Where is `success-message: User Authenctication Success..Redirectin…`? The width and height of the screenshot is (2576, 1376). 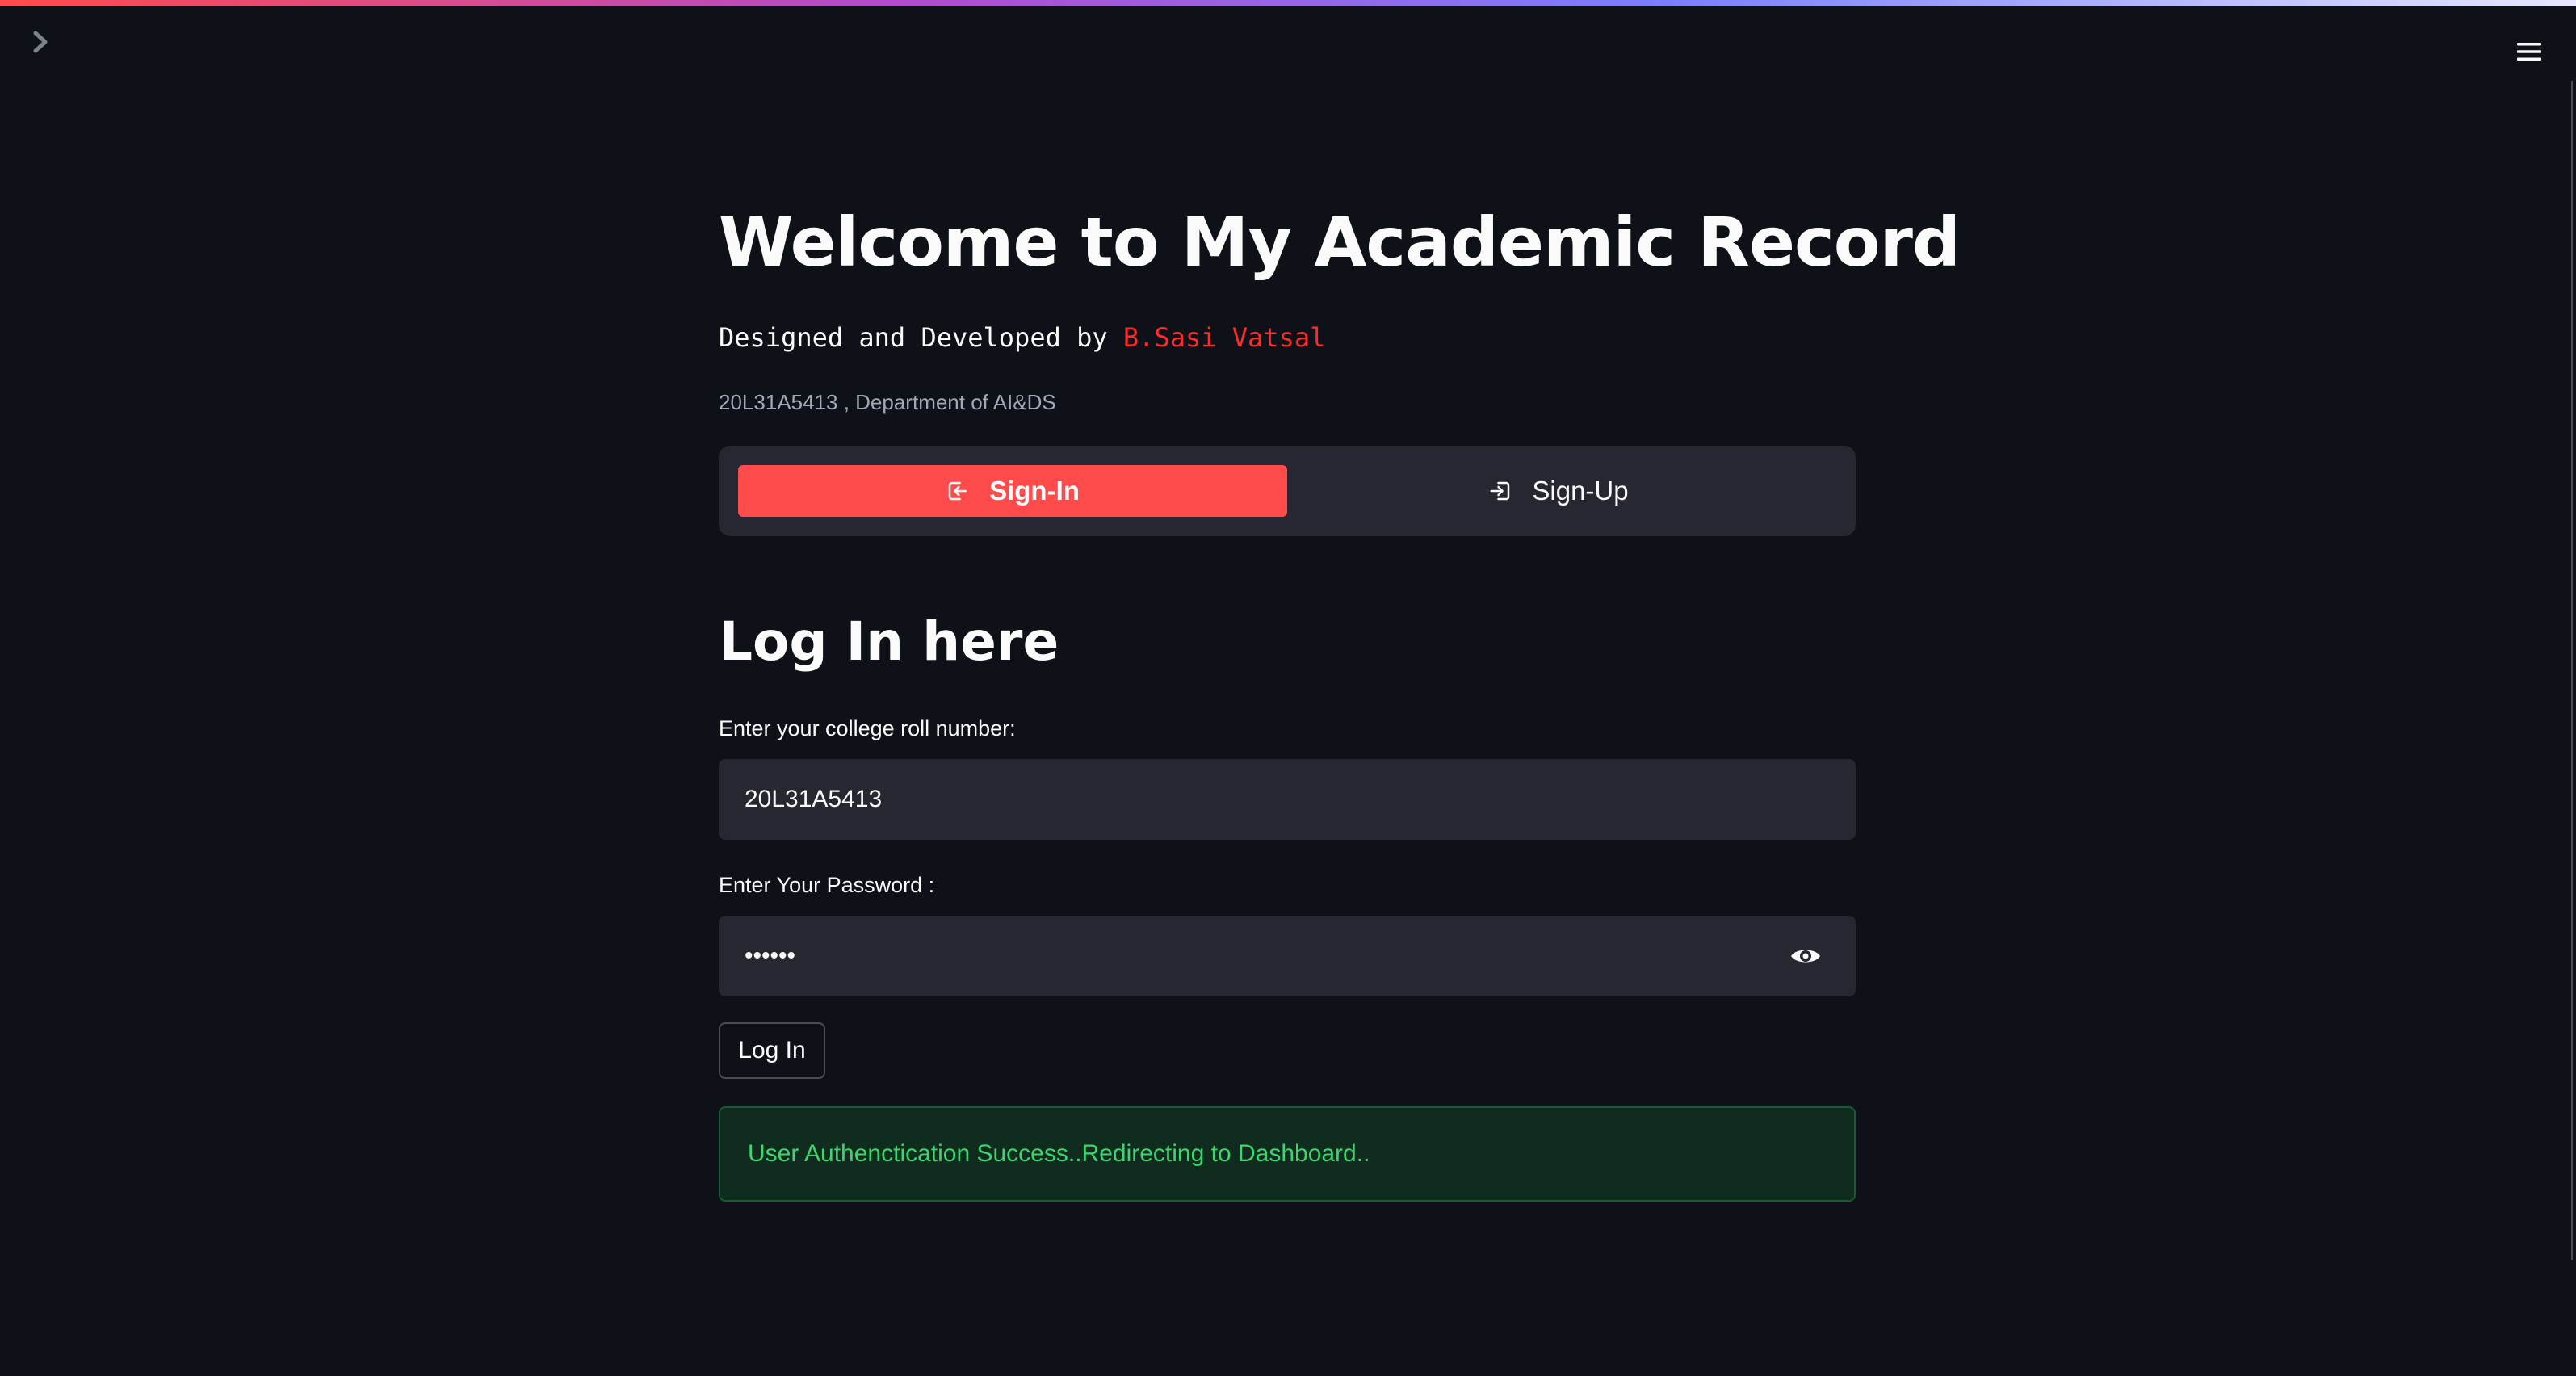 success-message: User Authenctication Success..Redirectin… is located at coordinates (1059, 1153).